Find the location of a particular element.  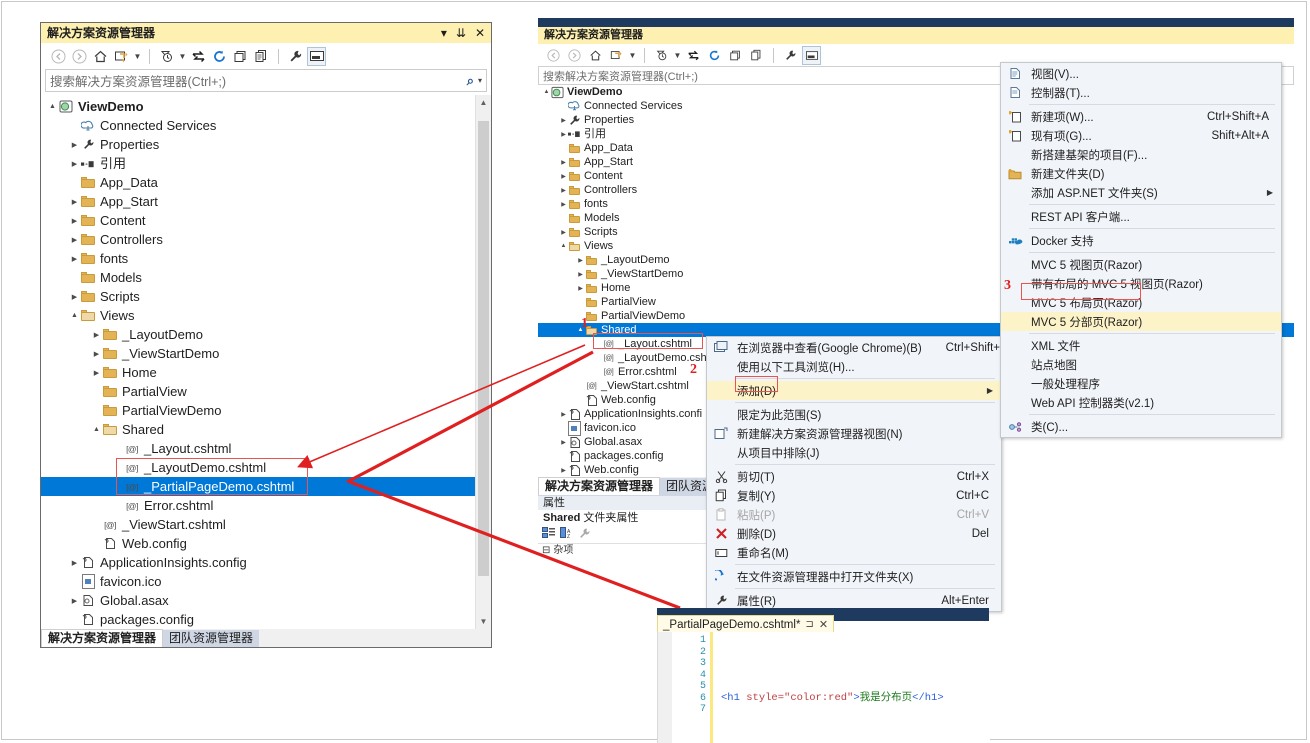

tree-node: ▲ Views is located at coordinates (266, 315).